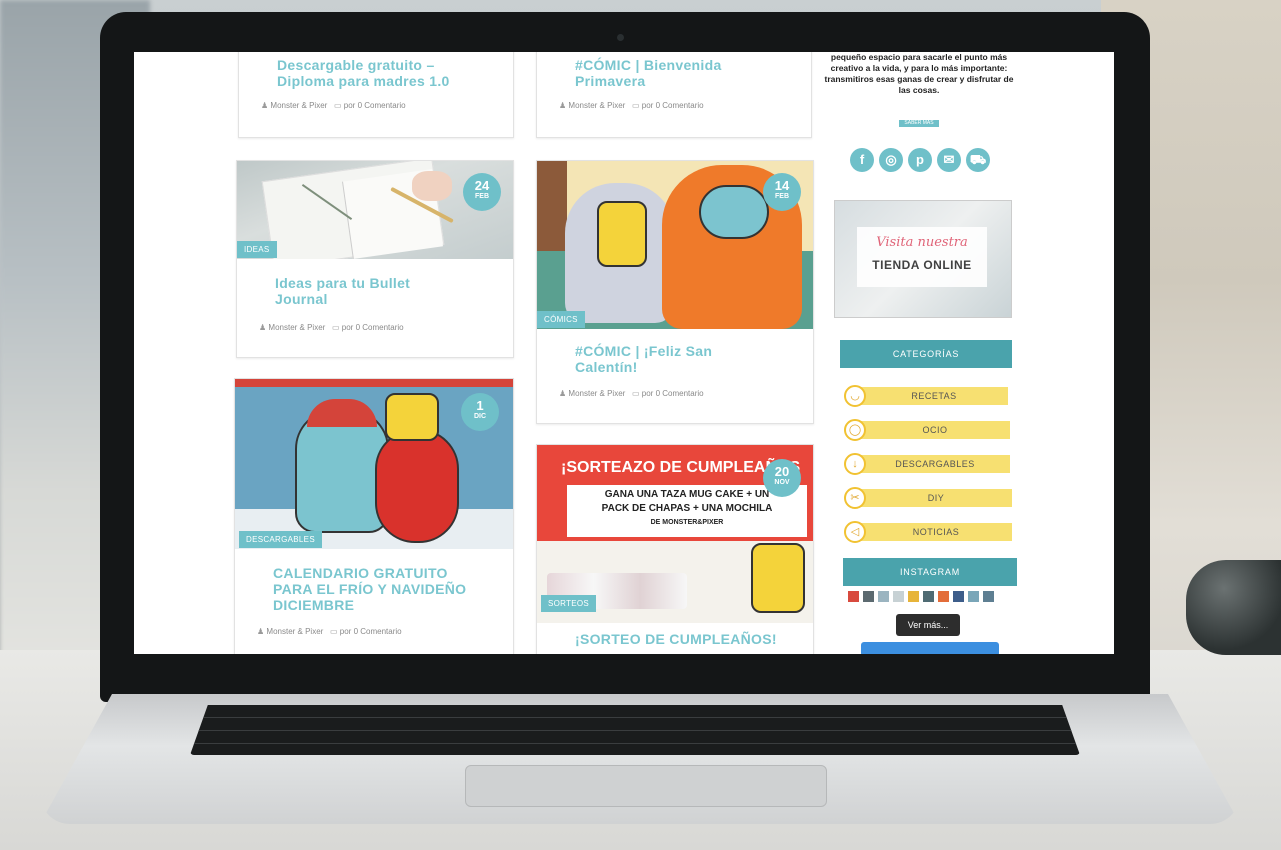 This screenshot has width=1281, height=850. What do you see at coordinates (480, 412) in the screenshot?
I see `date-badge: 1 DIC` at bounding box center [480, 412].